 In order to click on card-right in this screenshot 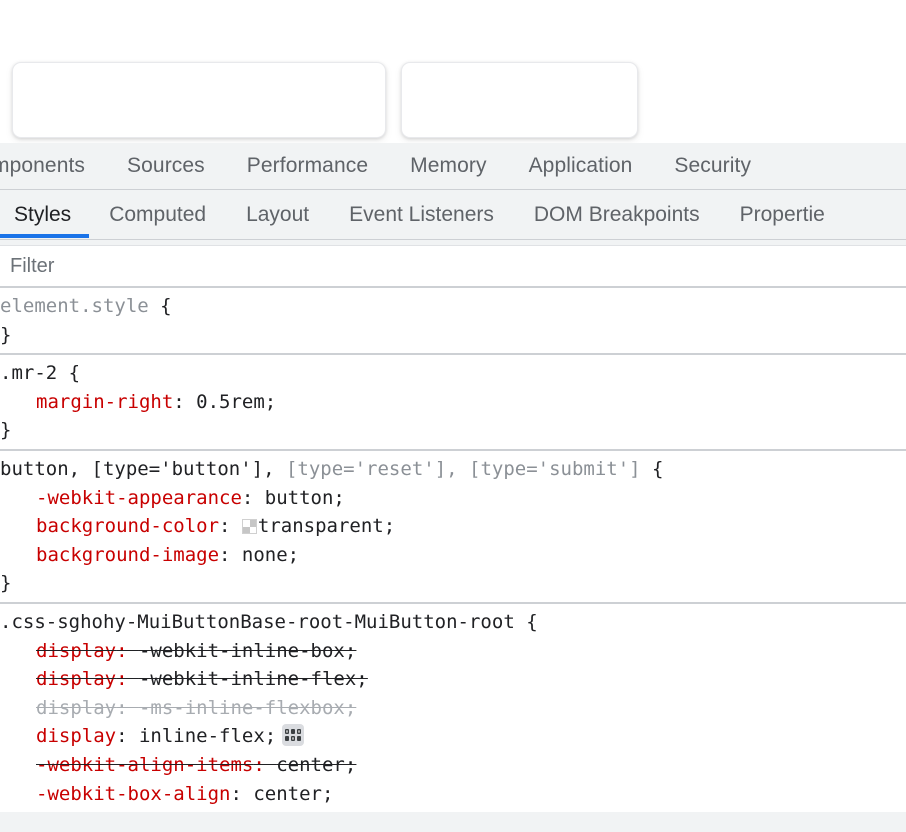, I will do `click(519, 100)`.